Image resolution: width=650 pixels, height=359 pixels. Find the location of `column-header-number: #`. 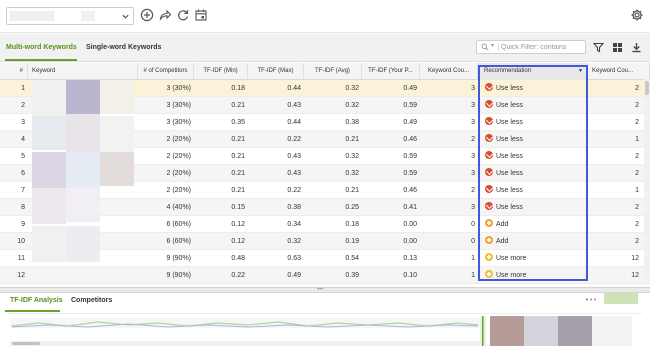

column-header-number: # is located at coordinates (14, 71).